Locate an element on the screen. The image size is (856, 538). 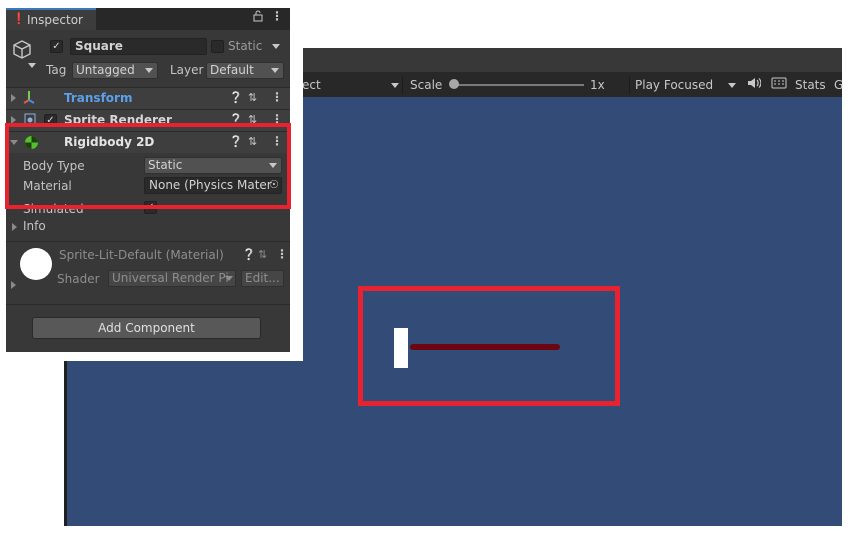
inspector-tab: ❗ Inspector is located at coordinates (51, 19).